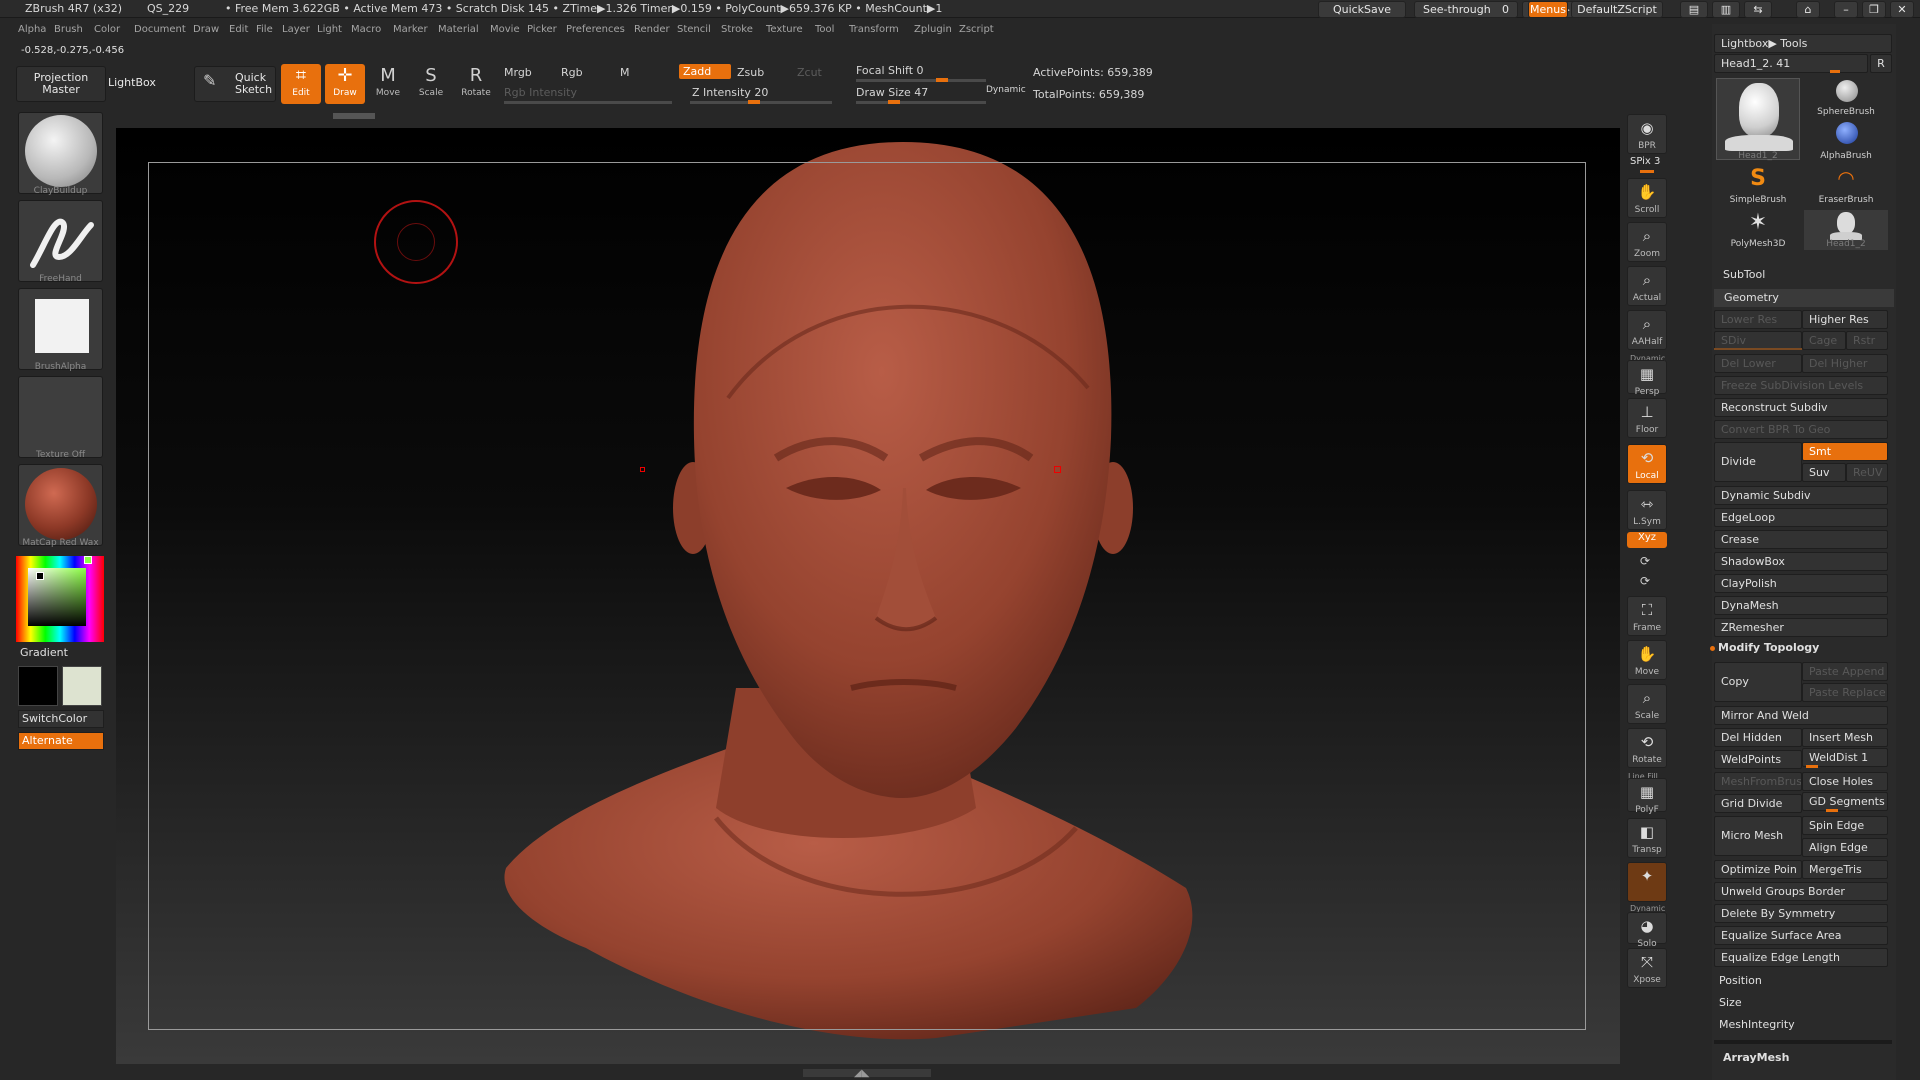 The image size is (1920, 1080). What do you see at coordinates (1768, 647) in the screenshot?
I see `modify-topology-header: Modify Topology` at bounding box center [1768, 647].